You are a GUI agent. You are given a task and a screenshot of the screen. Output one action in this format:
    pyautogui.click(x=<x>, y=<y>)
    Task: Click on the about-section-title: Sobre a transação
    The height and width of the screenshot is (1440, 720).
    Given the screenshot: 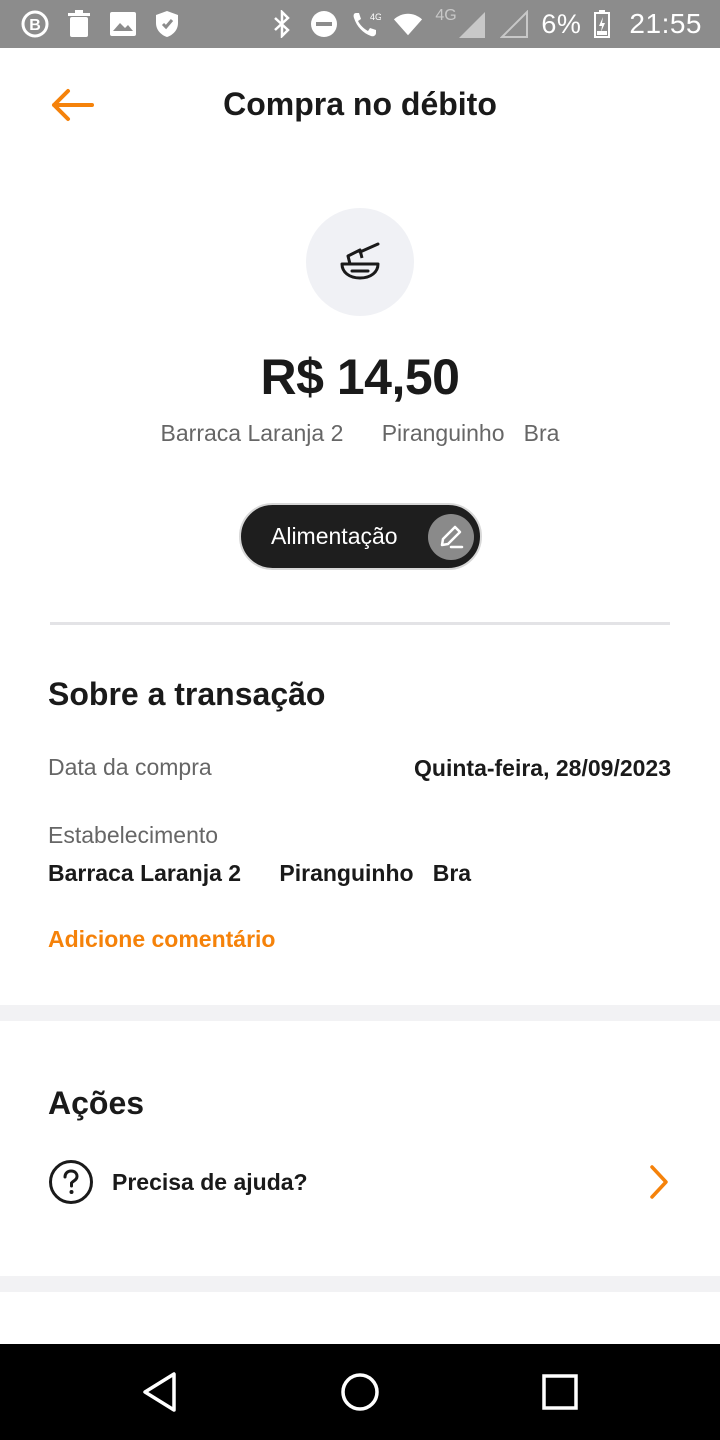 What is the action you would take?
    pyautogui.click(x=187, y=694)
    